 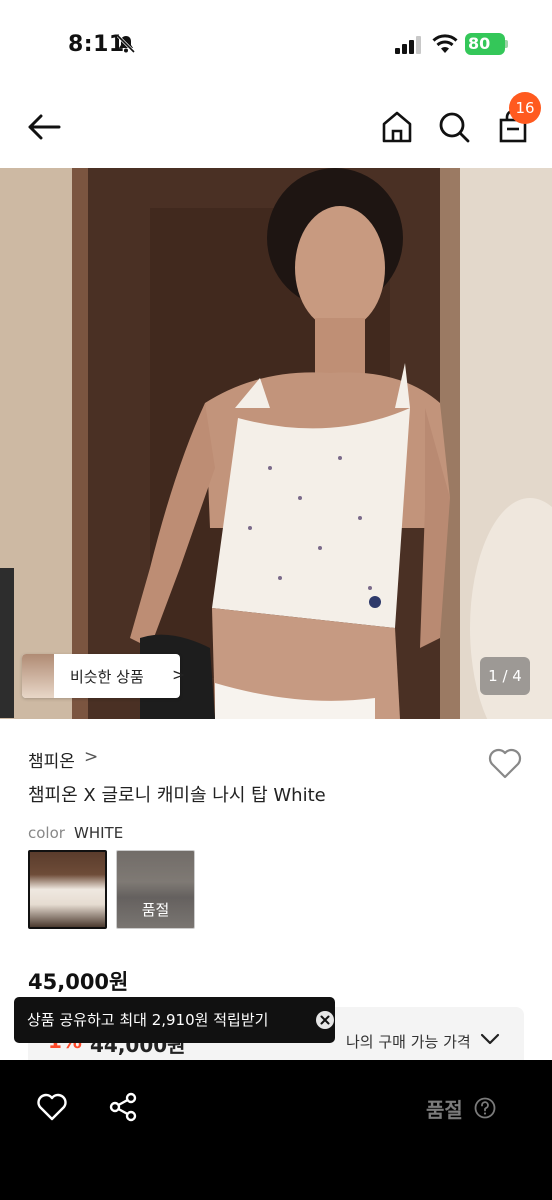 I want to click on soldout-label: 품절, so click(x=155, y=910).